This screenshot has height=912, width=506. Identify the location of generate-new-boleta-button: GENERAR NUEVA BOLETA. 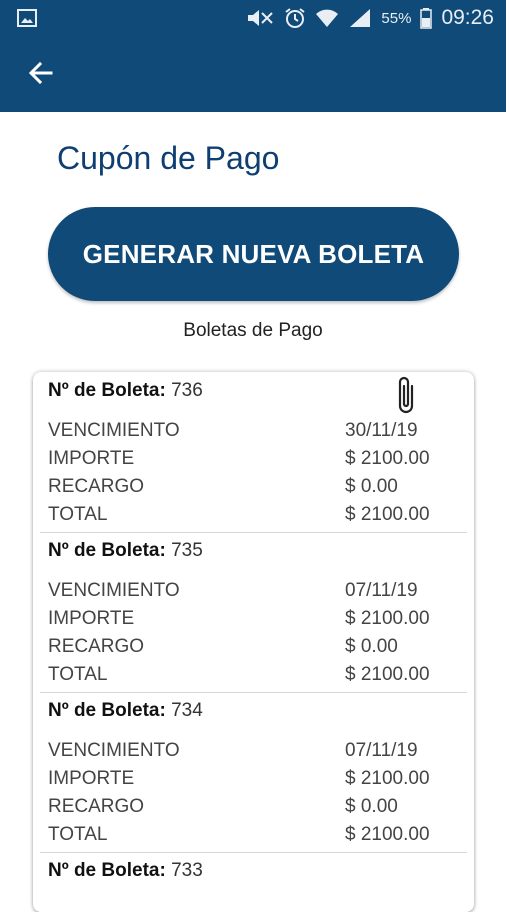
(253, 254).